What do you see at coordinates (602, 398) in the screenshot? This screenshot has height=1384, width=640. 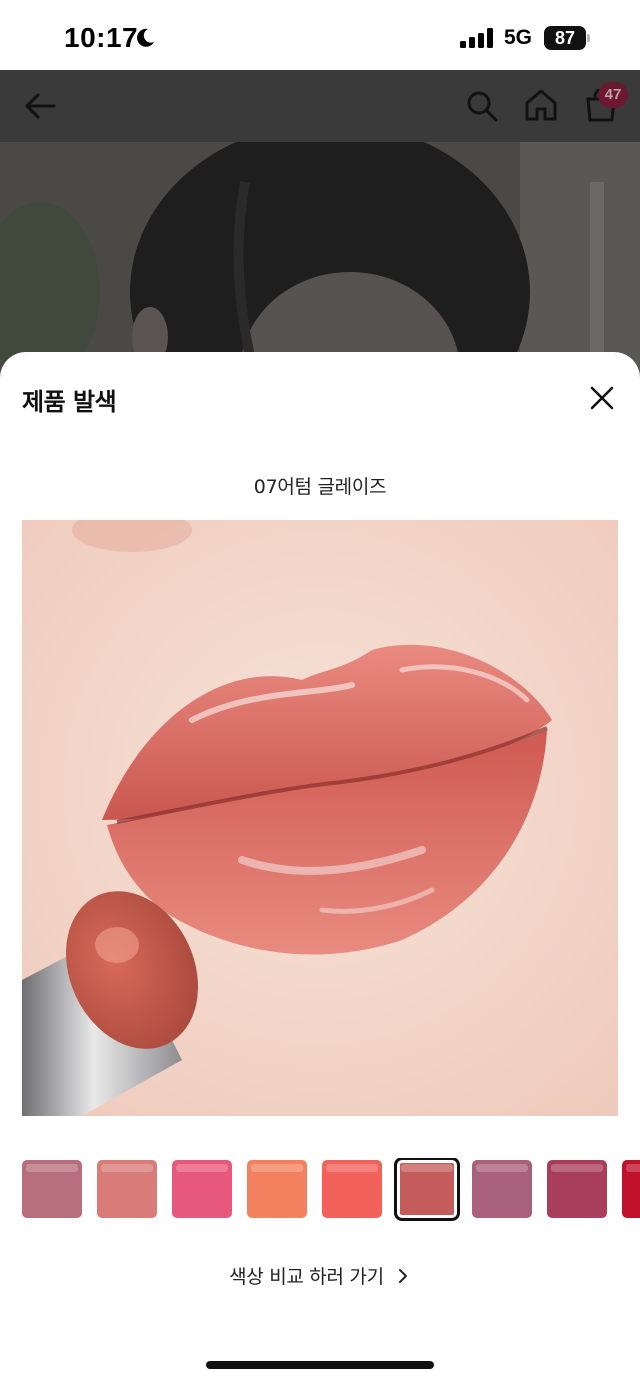 I see `close-icon` at bounding box center [602, 398].